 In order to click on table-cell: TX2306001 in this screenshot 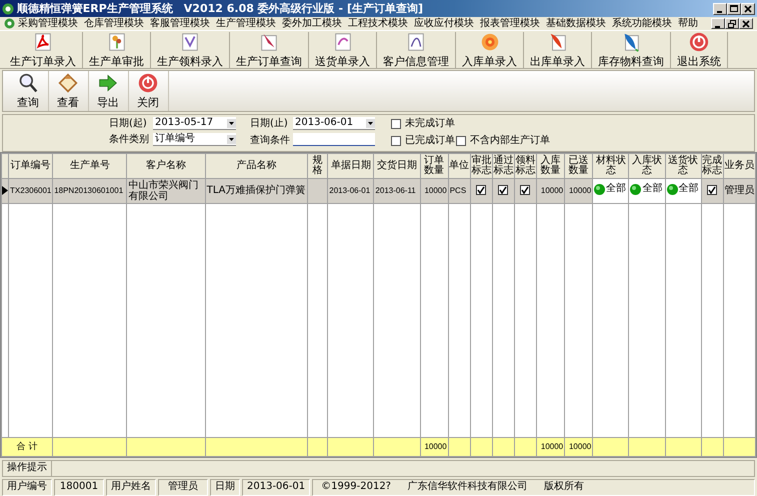, I will do `click(31, 190)`.